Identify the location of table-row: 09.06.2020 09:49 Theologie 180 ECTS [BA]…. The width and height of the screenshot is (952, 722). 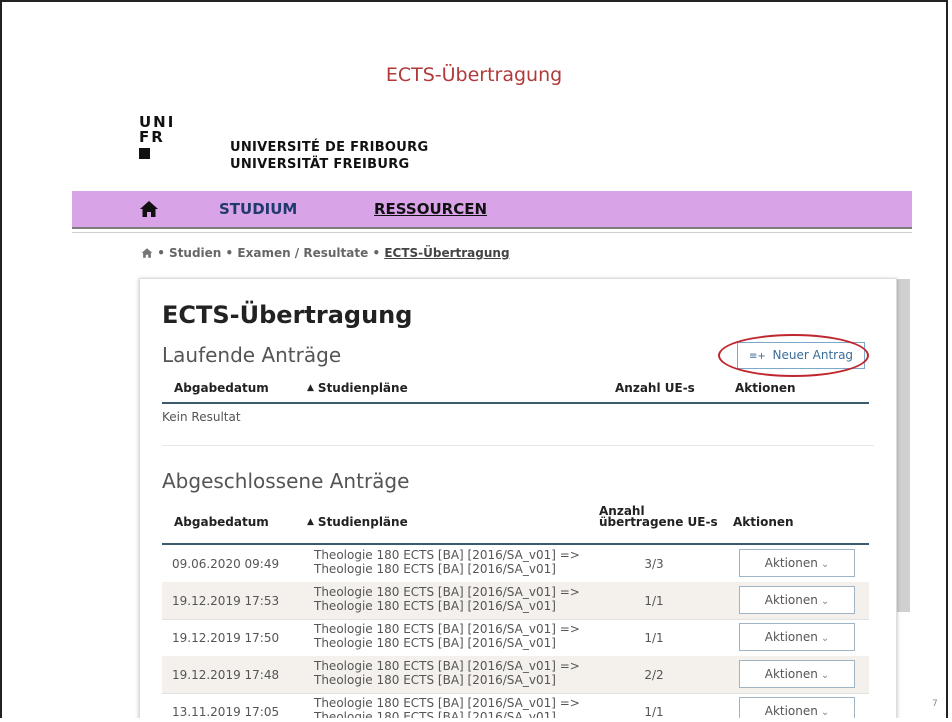
(515, 564).